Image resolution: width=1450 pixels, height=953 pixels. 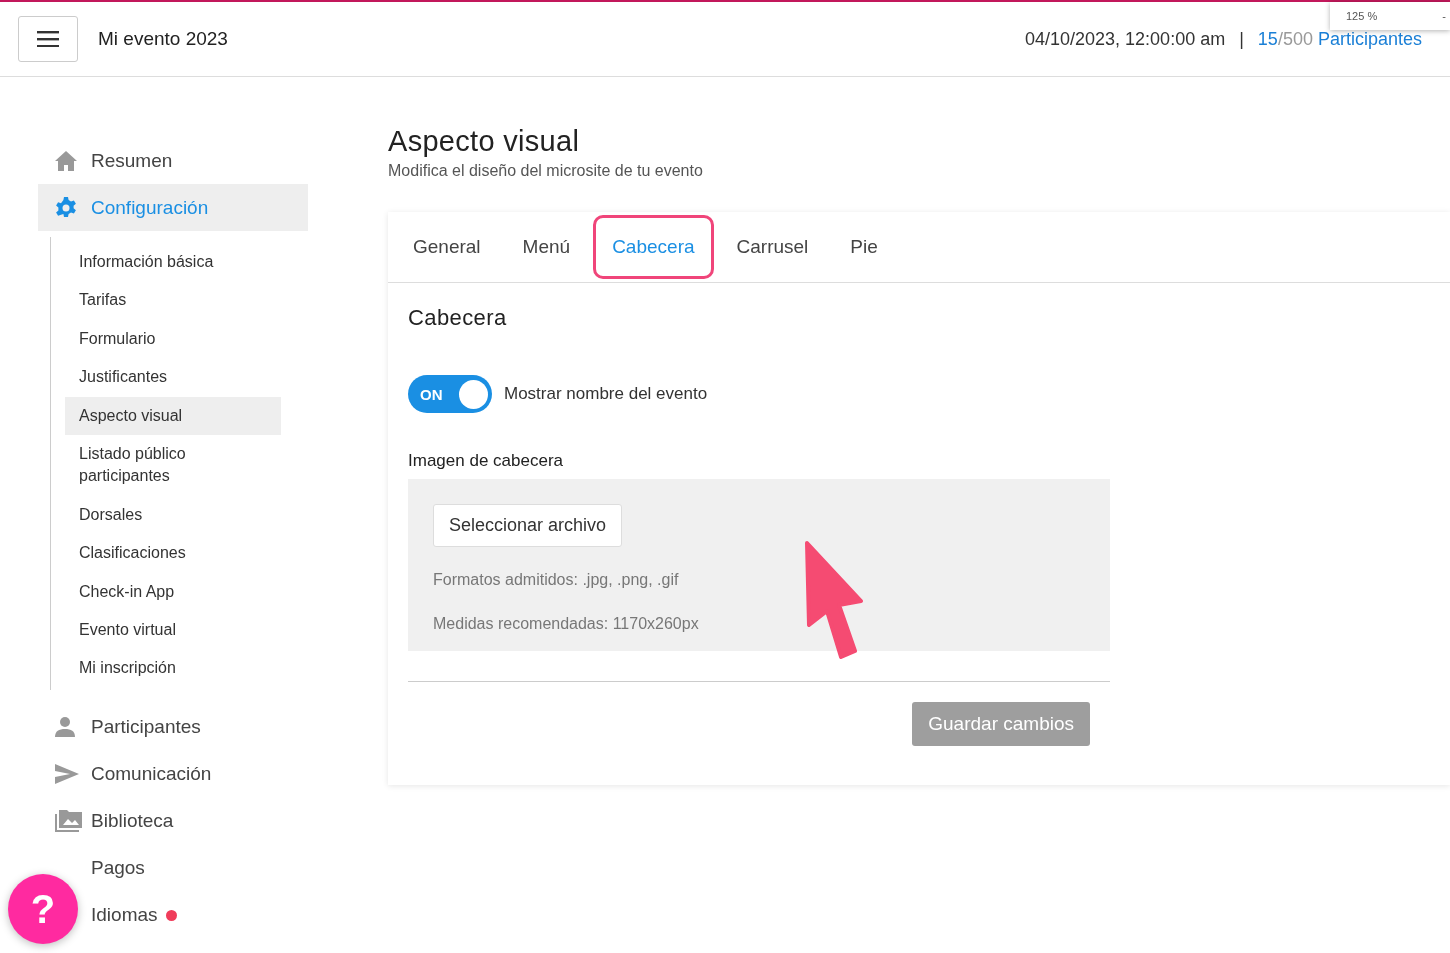 I want to click on nav-label: Pagos, so click(x=118, y=868).